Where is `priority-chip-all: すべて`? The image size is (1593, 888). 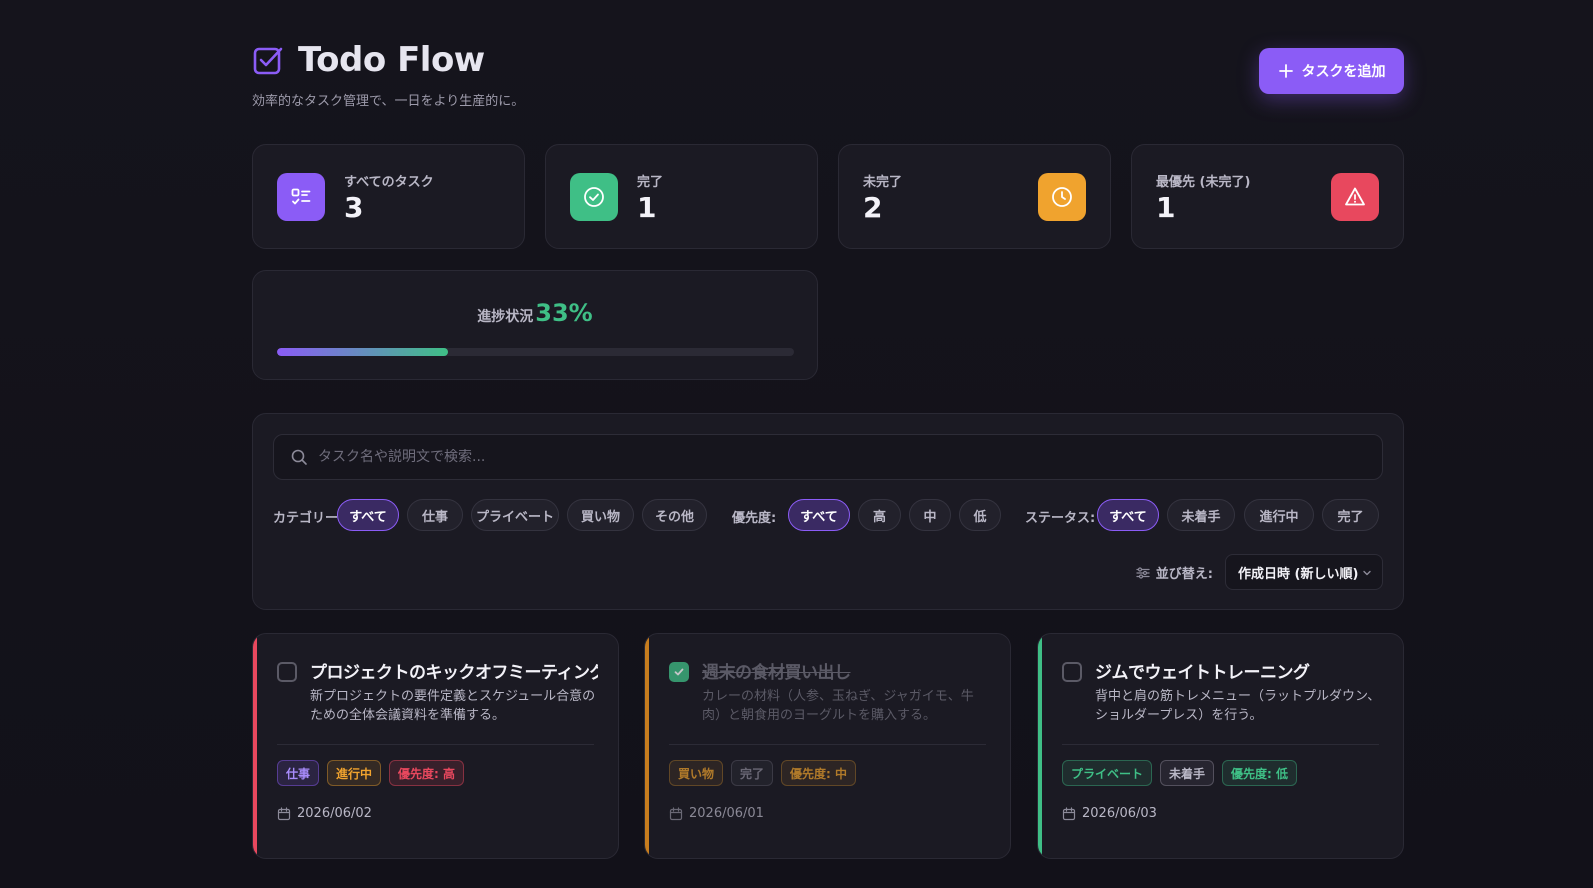 priority-chip-all: すべて is located at coordinates (819, 515).